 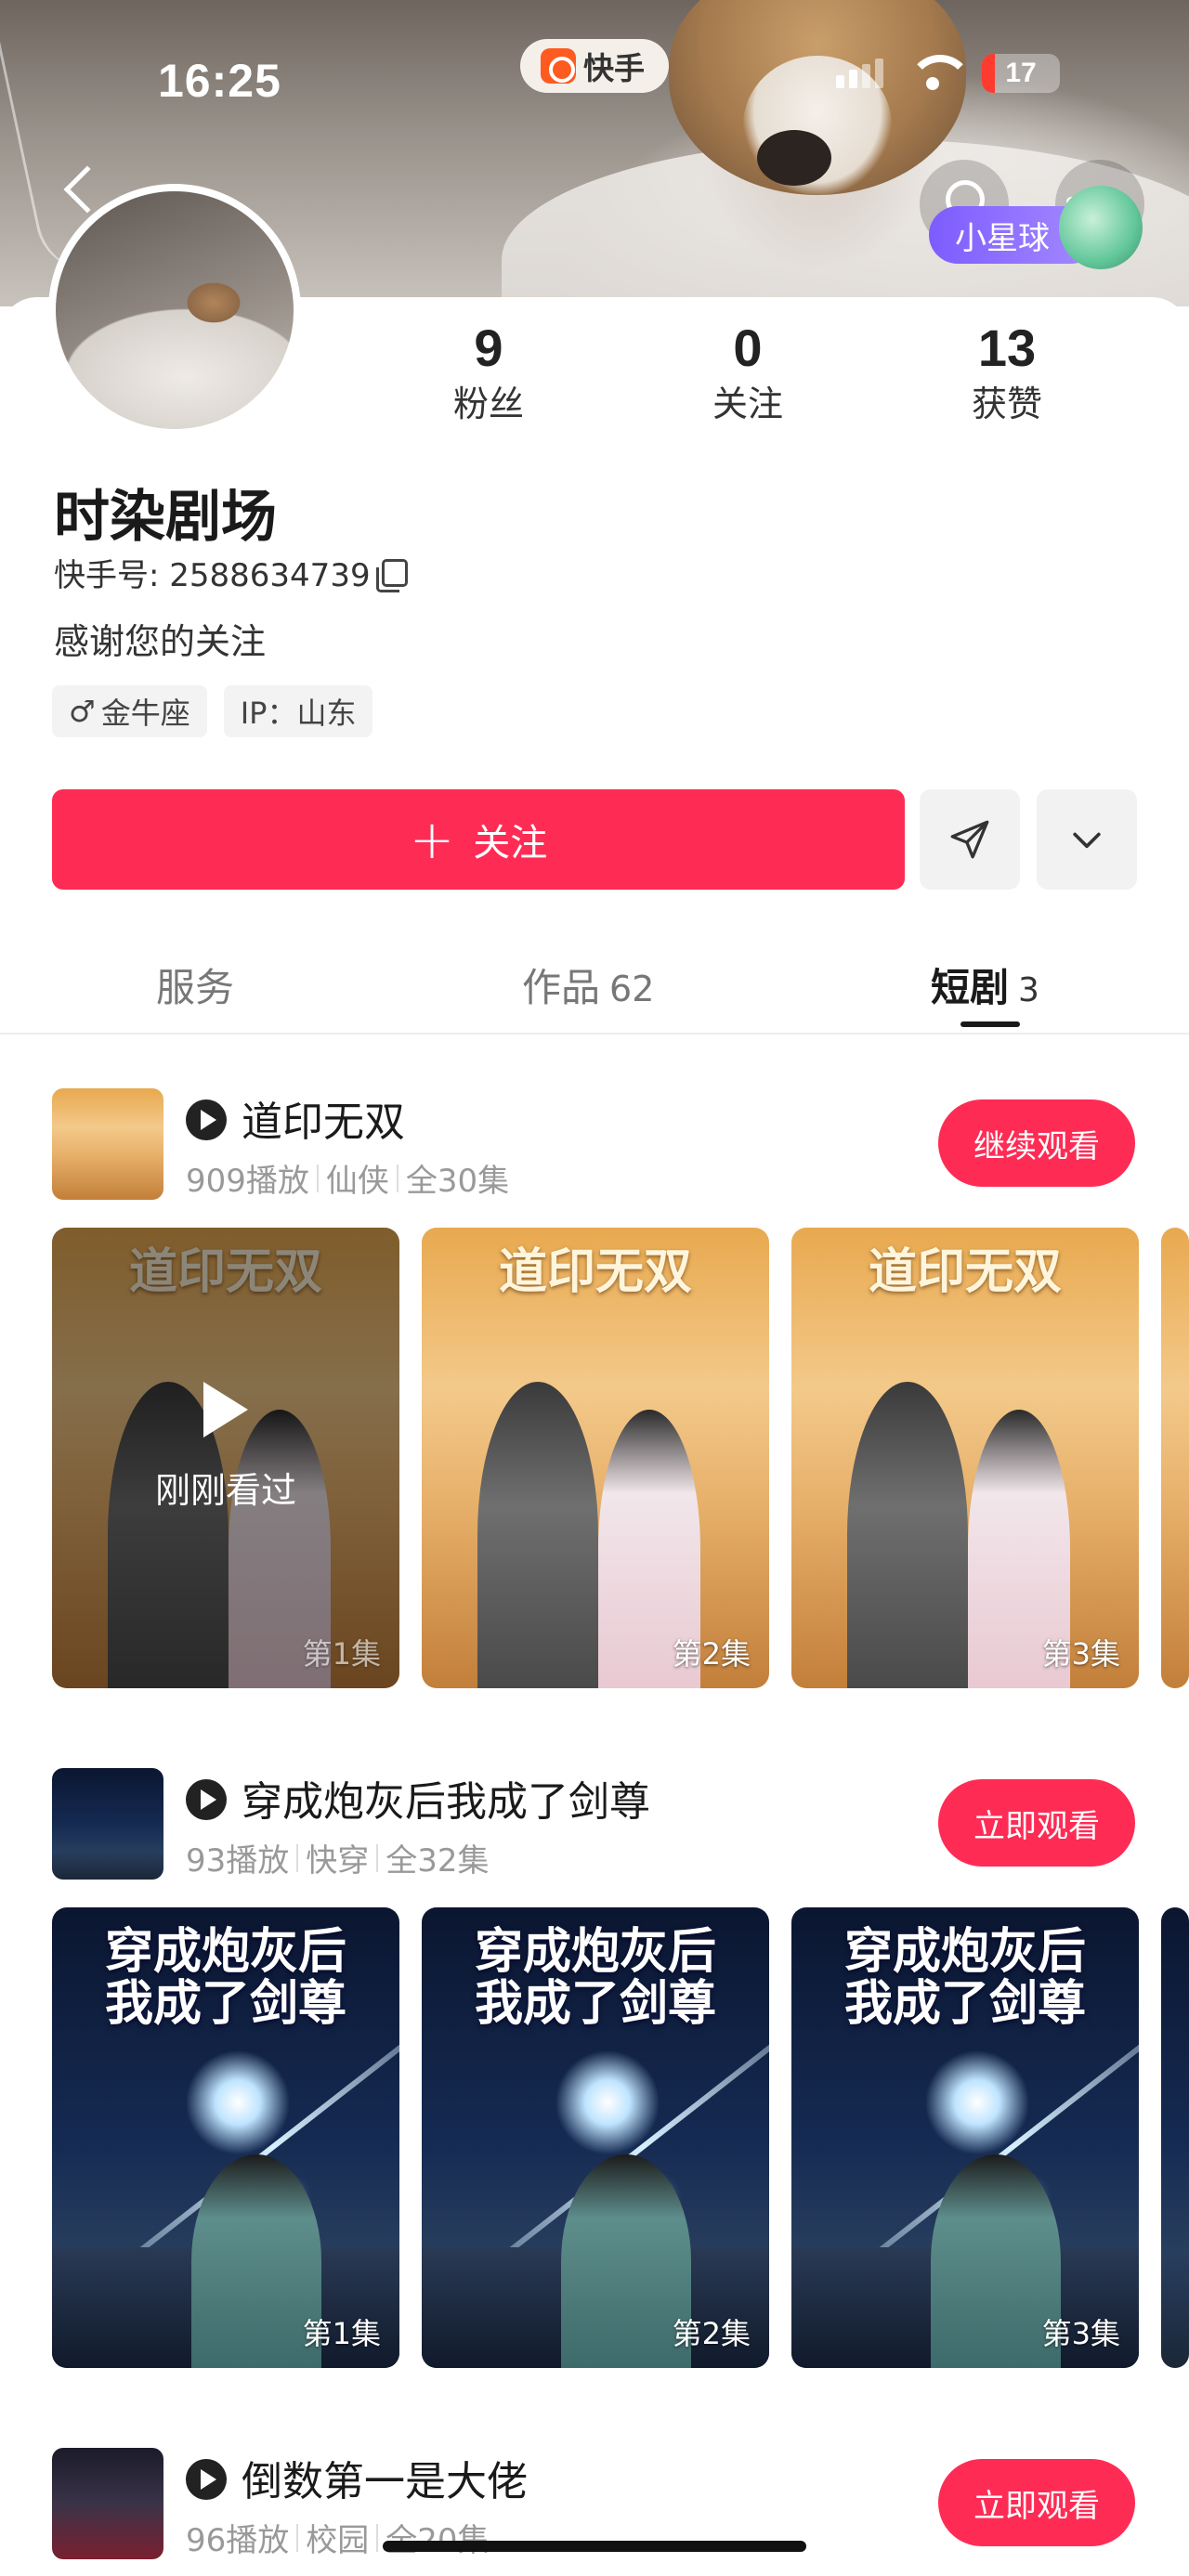 What do you see at coordinates (1101, 227) in the screenshot?
I see `planet-mascot-icon` at bounding box center [1101, 227].